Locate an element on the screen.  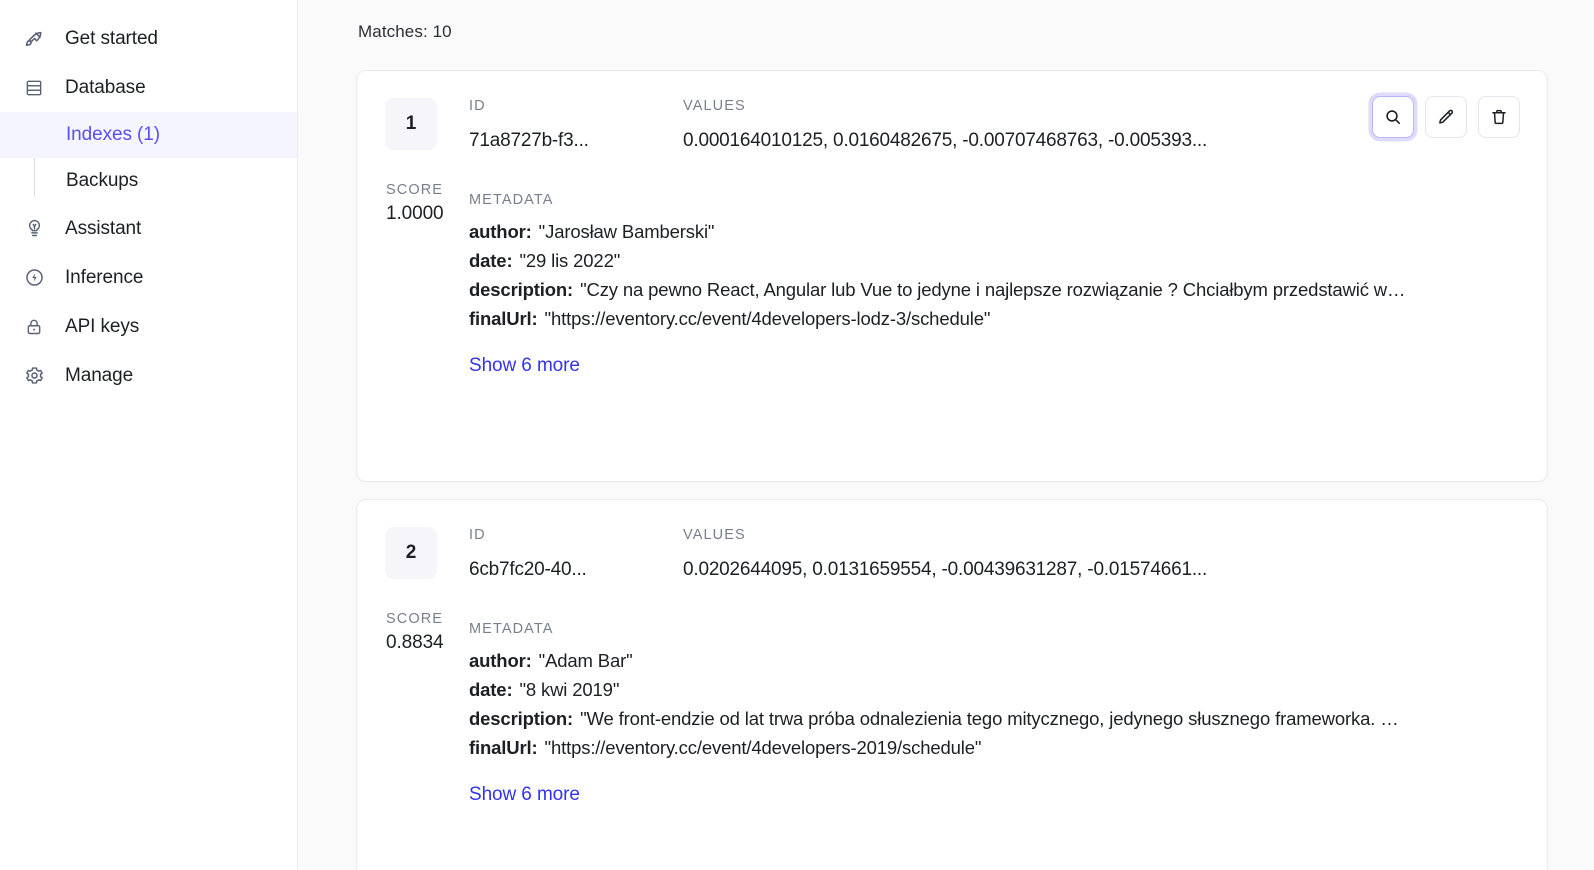
sidebar-item-backups: Backups is located at coordinates (148, 181).